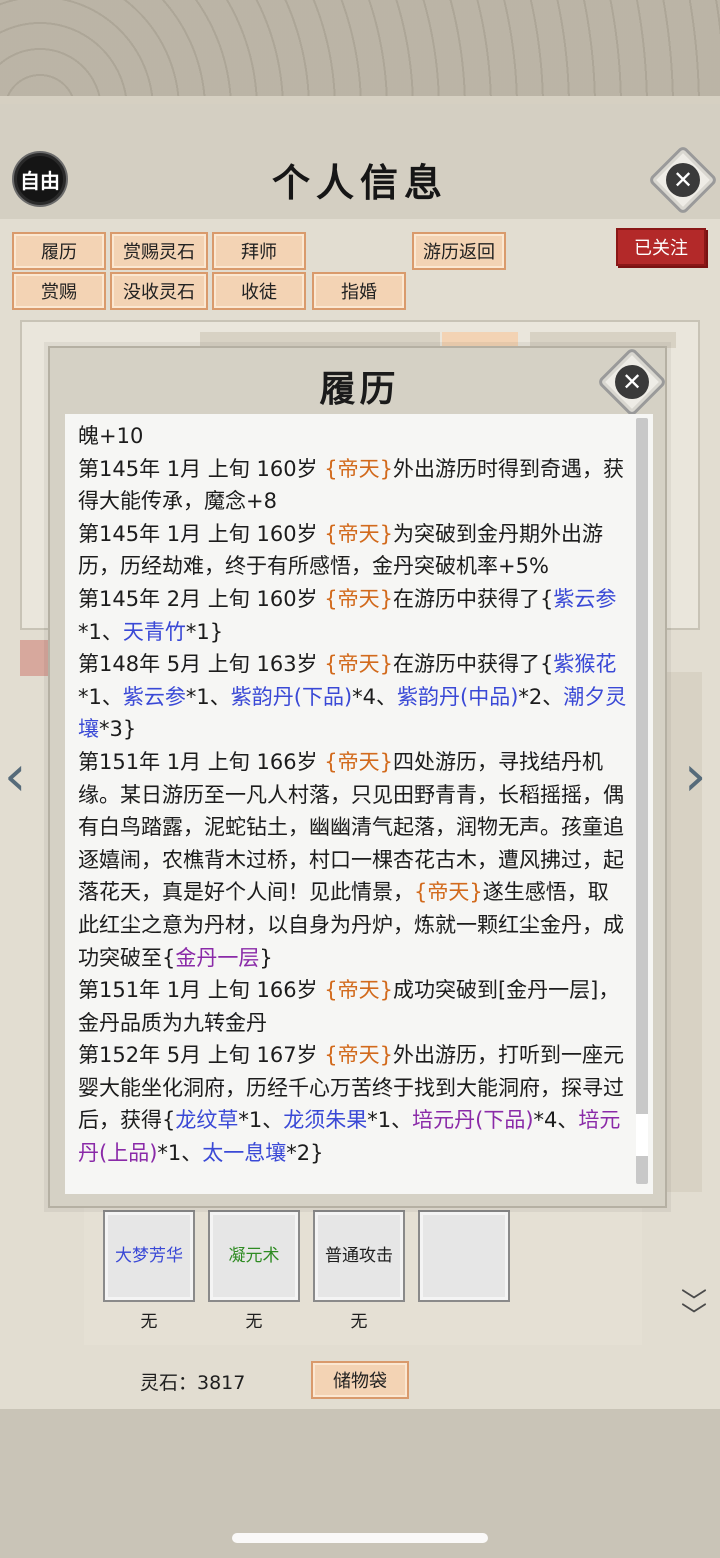  What do you see at coordinates (642, 1135) in the screenshot?
I see `scrollbar-thumb` at bounding box center [642, 1135].